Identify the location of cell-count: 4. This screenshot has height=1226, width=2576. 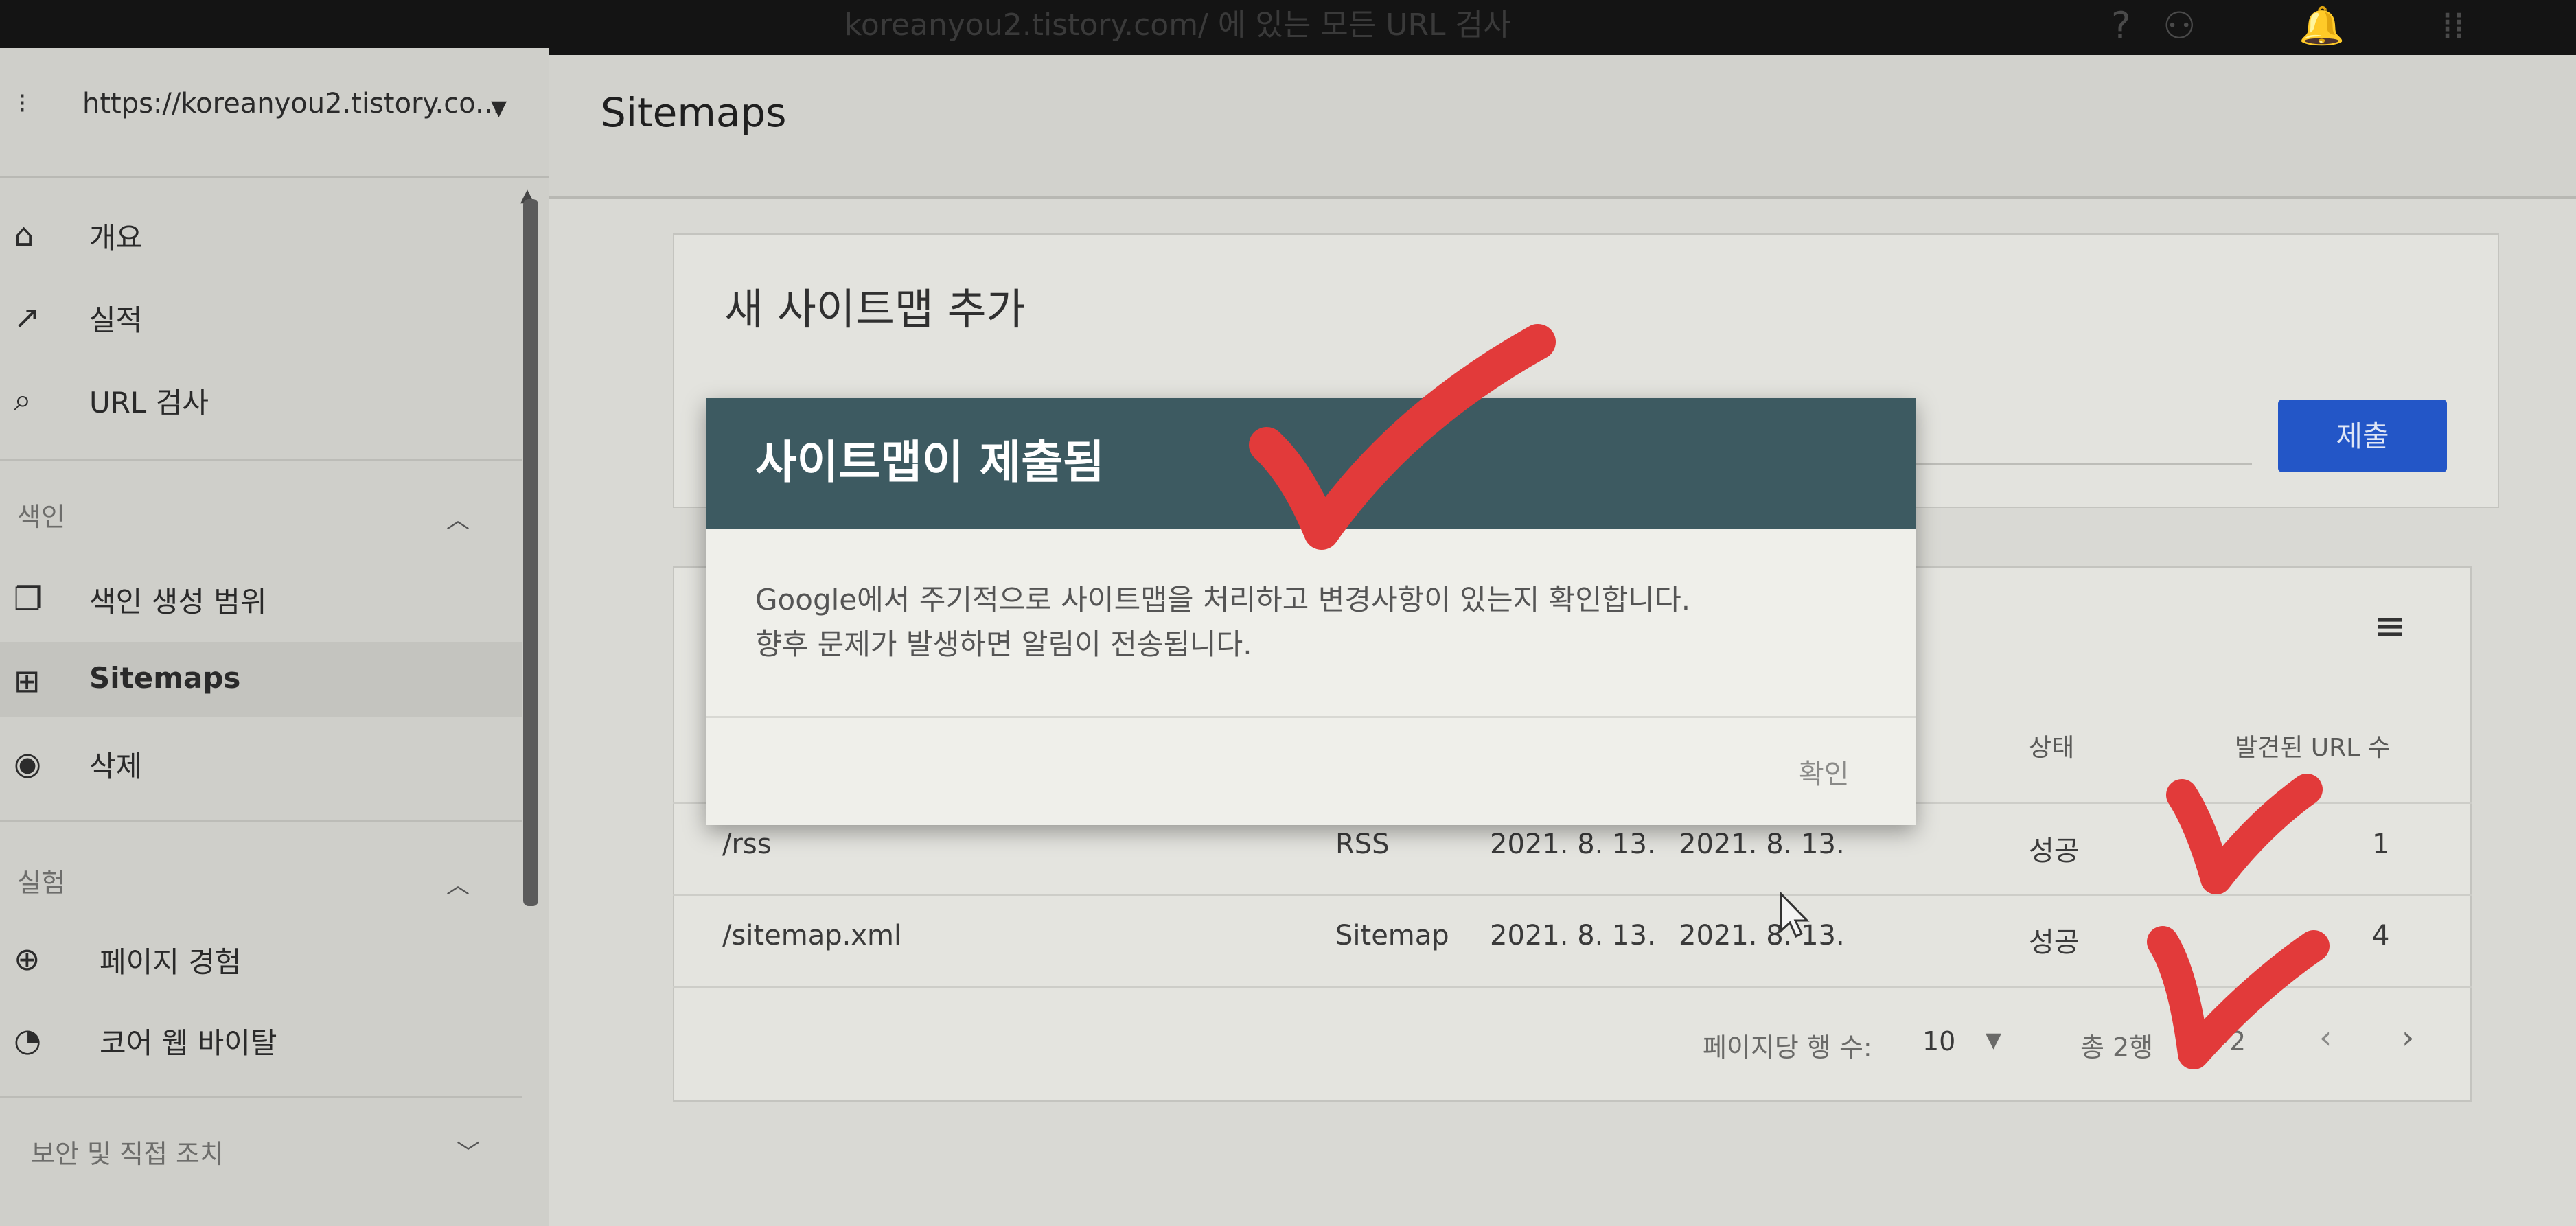
(2381, 935).